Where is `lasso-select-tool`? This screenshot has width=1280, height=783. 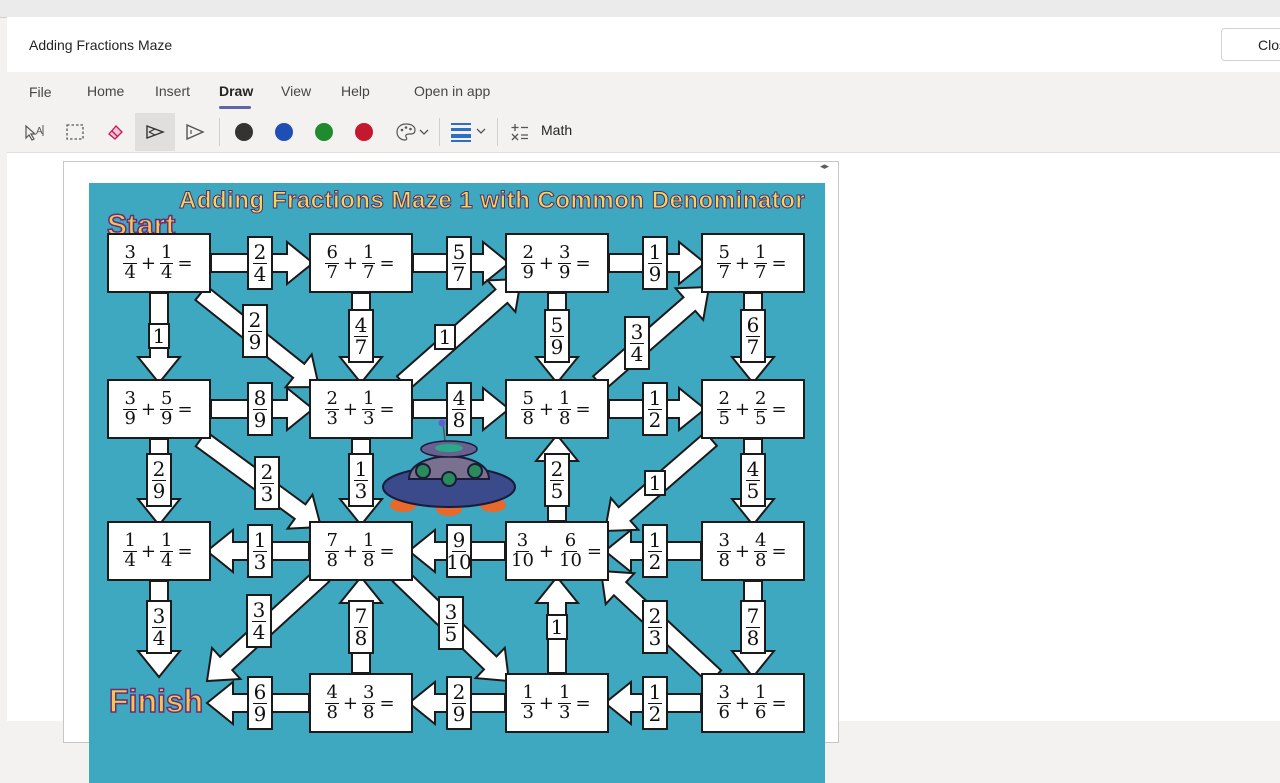
lasso-select-tool is located at coordinates (75, 132).